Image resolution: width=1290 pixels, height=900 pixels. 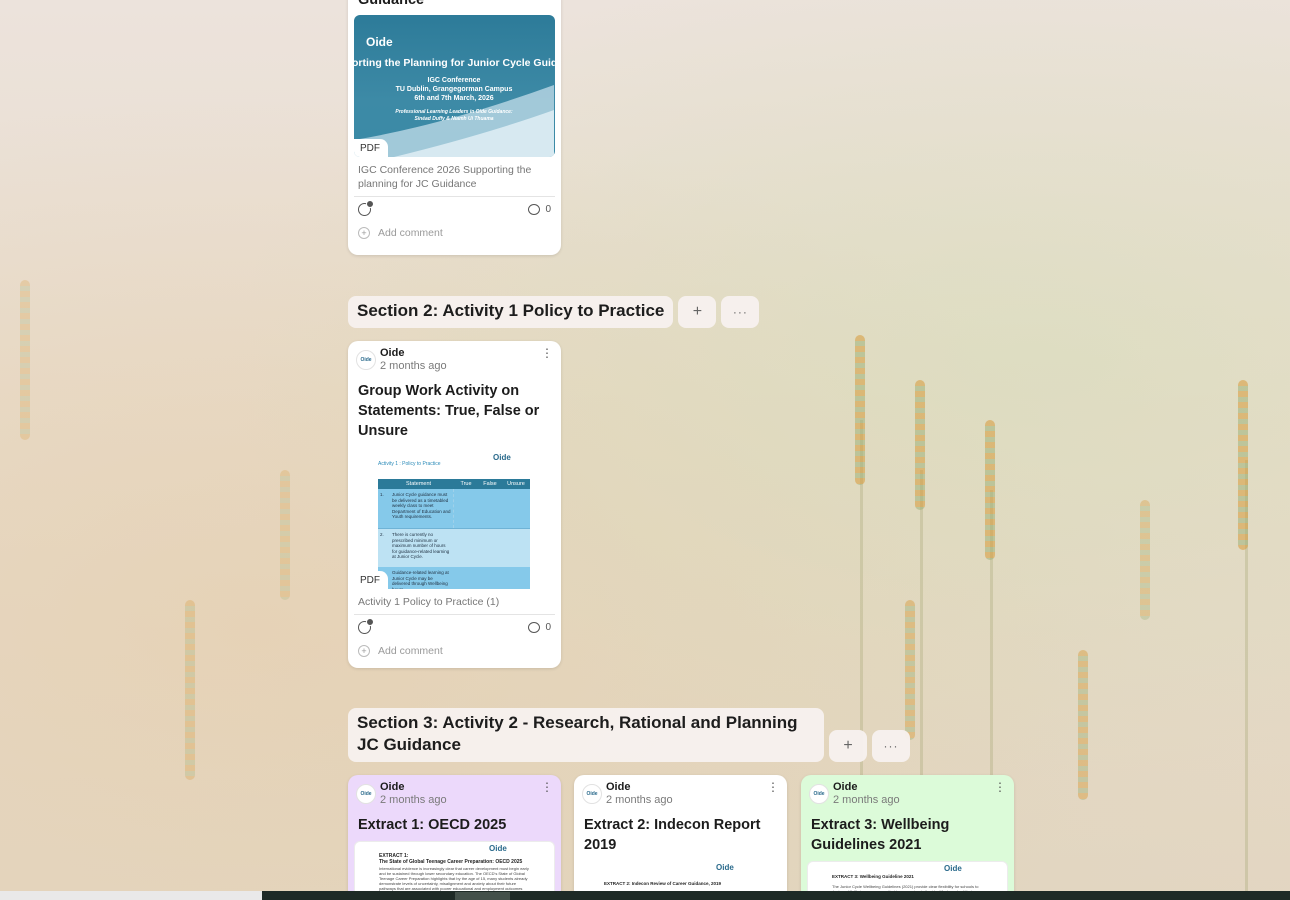 I want to click on preview-line: IGC Conference, so click(x=454, y=80).